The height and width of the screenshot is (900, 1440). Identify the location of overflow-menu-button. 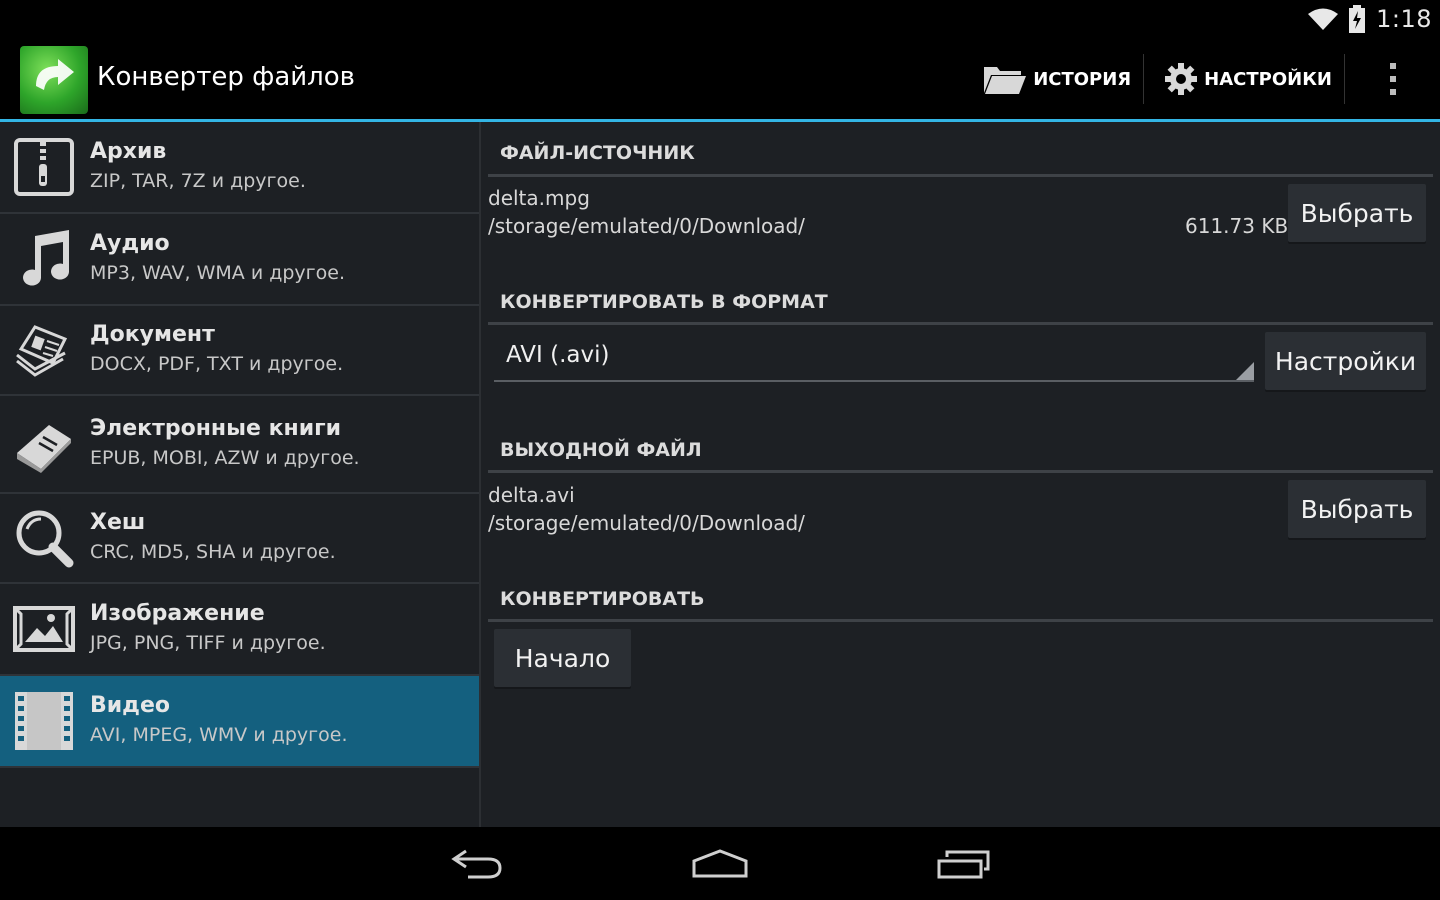
(1392, 79).